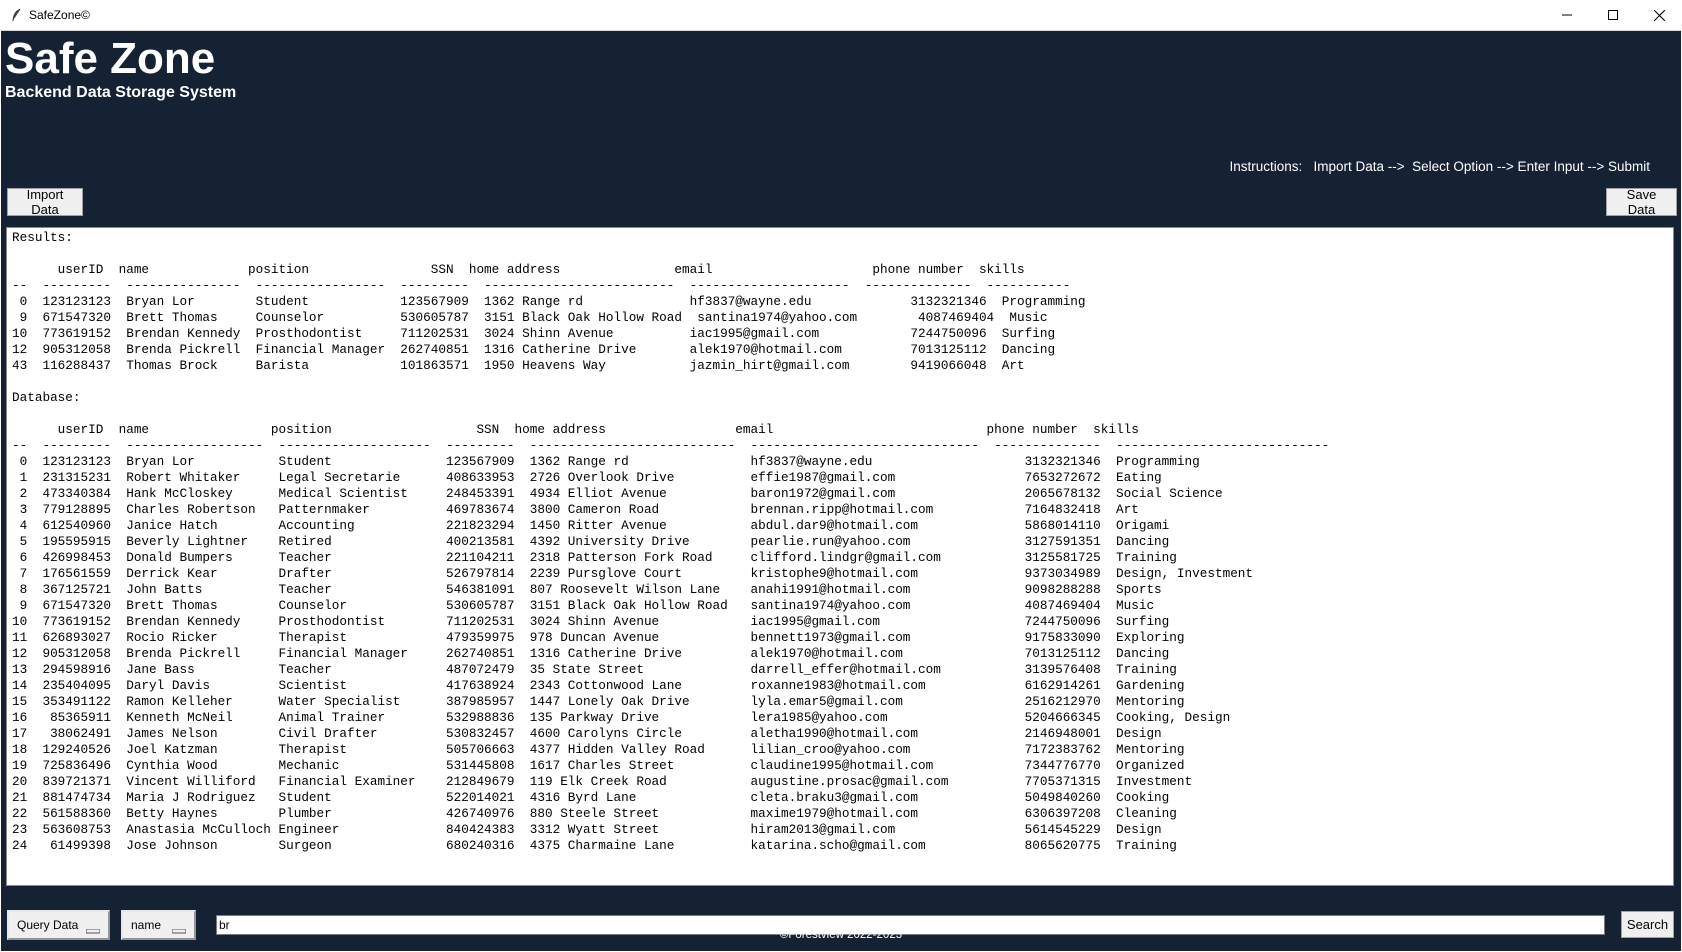 Image resolution: width=1682 pixels, height=952 pixels. What do you see at coordinates (45, 202) in the screenshot?
I see `import-data-button: Import Data` at bounding box center [45, 202].